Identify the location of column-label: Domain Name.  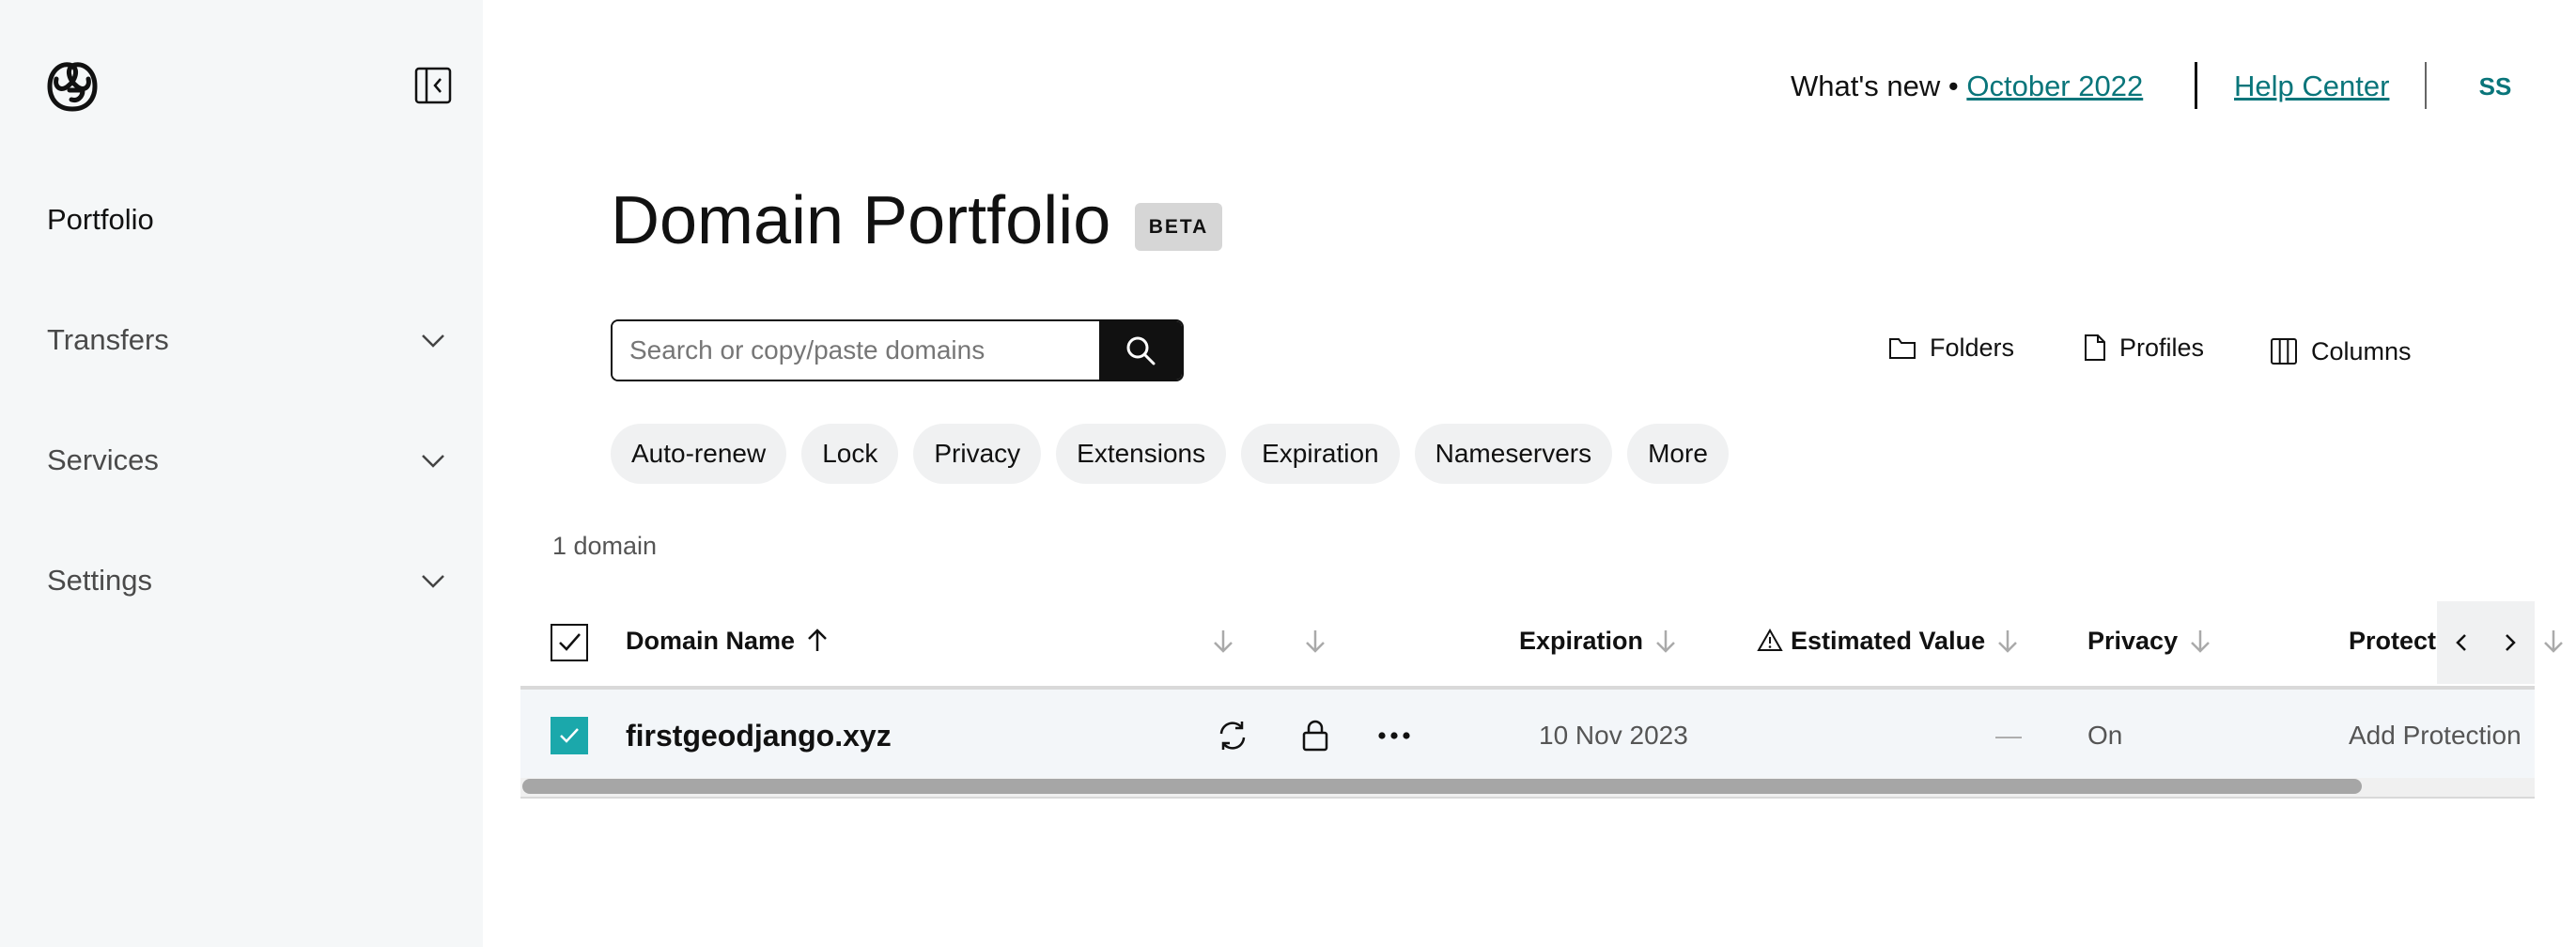
(711, 640).